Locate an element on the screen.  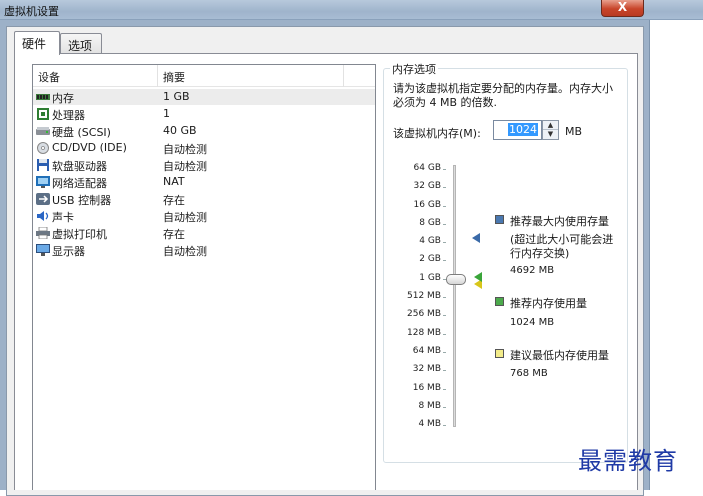
device-name: 内存 is located at coordinates (63, 98).